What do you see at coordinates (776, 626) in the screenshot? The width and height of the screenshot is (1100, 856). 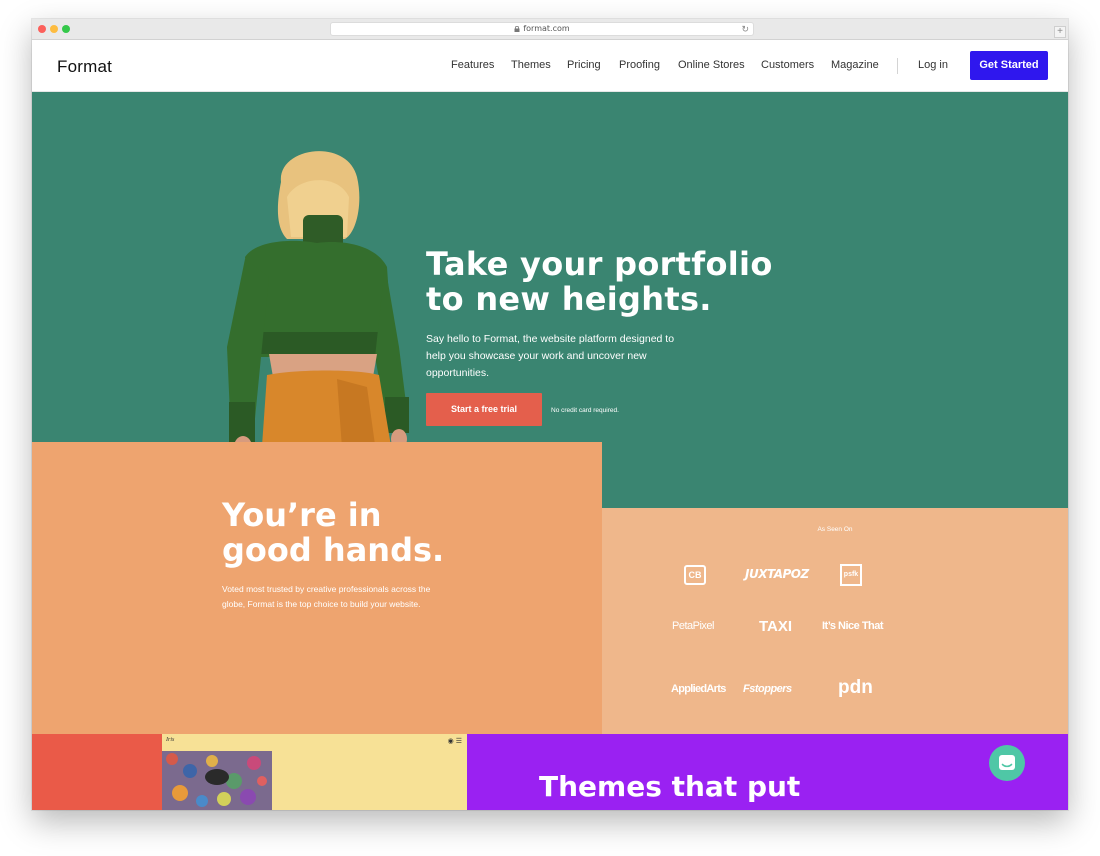 I see `taxi-logo: TAXI` at bounding box center [776, 626].